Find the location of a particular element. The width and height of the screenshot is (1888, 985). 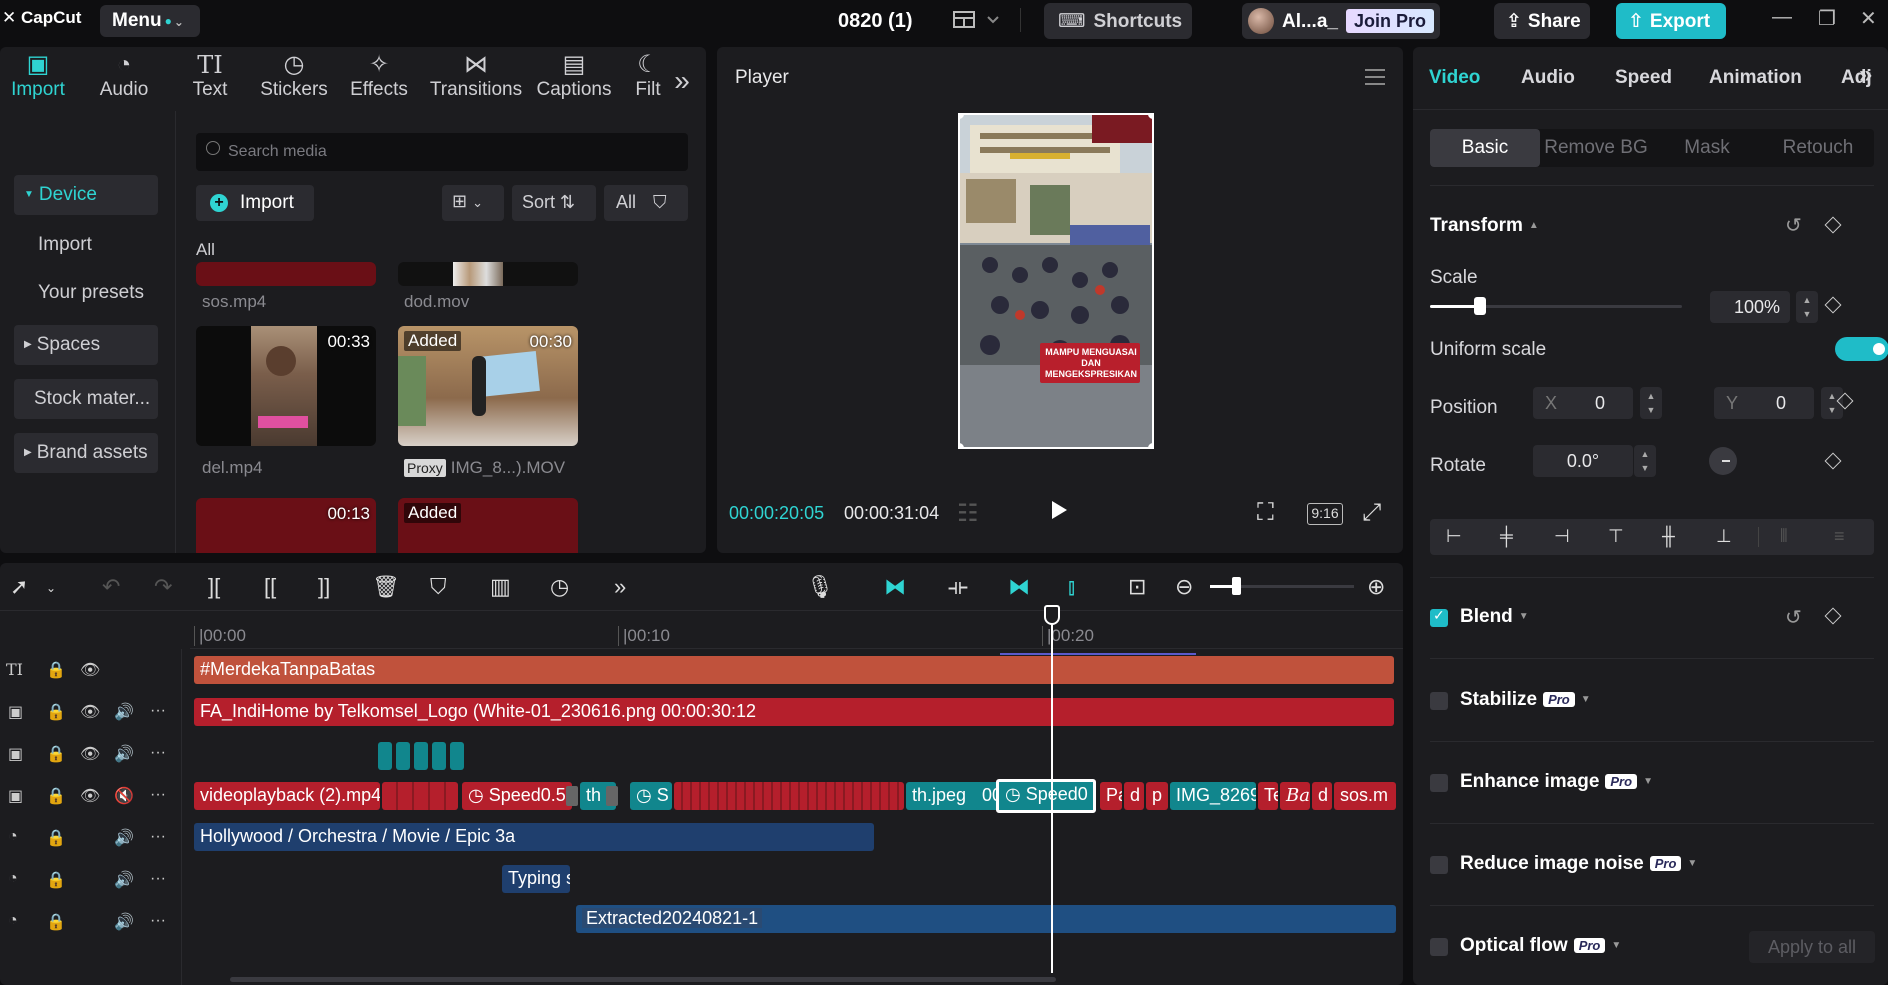

selected-clip: ◷ Speed0 is located at coordinates (1046, 796).